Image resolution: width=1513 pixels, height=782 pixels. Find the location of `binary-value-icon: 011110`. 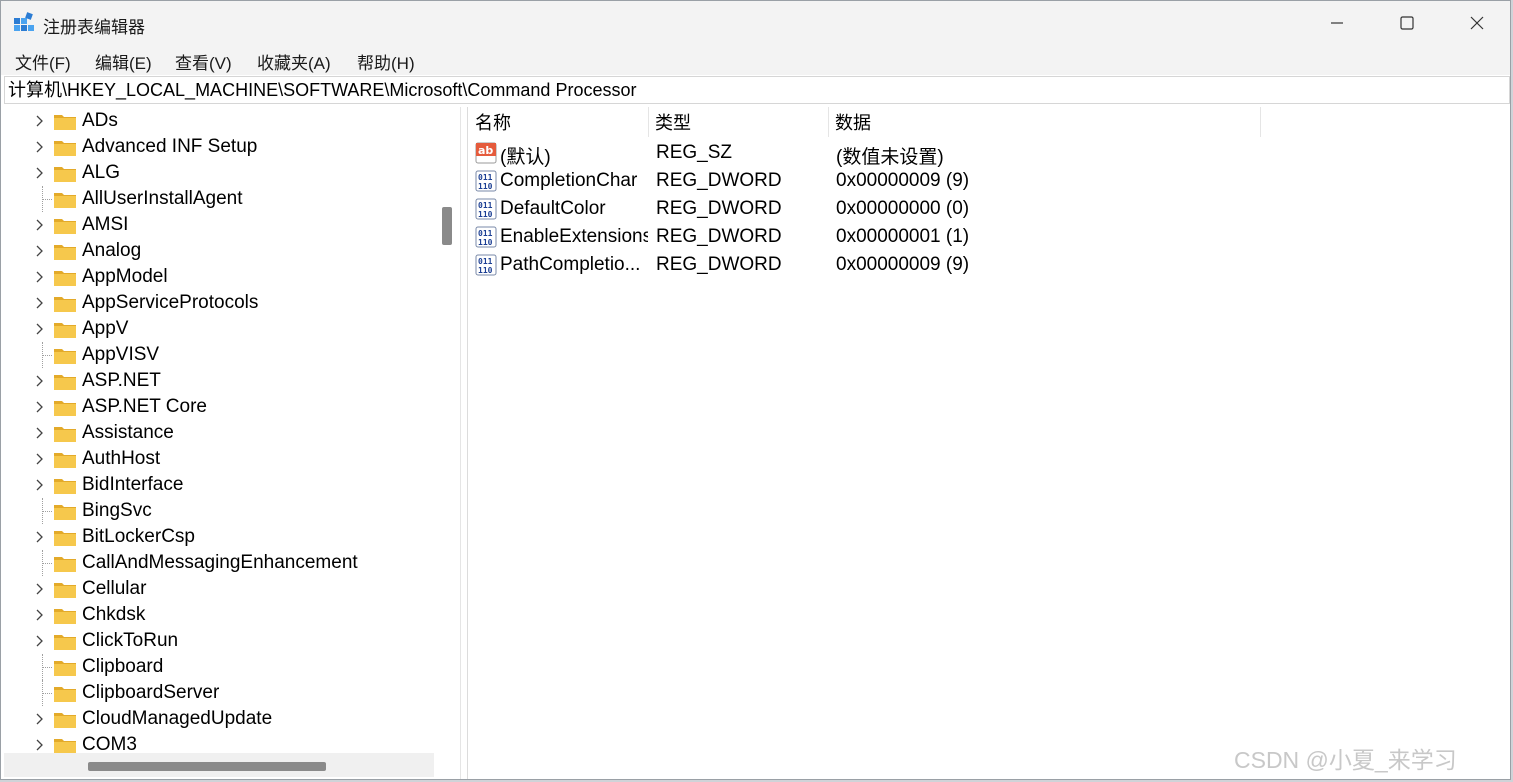

binary-value-icon: 011110 is located at coordinates (486, 181).